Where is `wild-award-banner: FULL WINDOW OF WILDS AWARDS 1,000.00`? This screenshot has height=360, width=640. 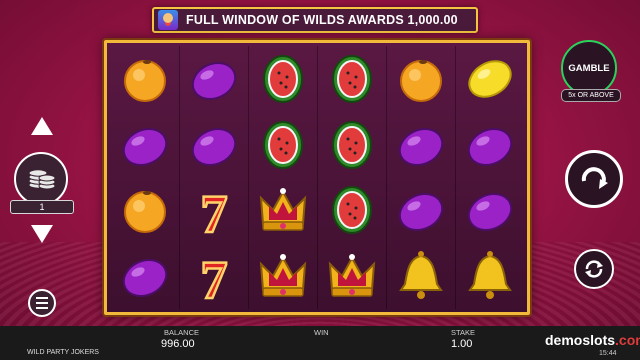 wild-award-banner: FULL WINDOW OF WILDS AWARDS 1,000.00 is located at coordinates (315, 20).